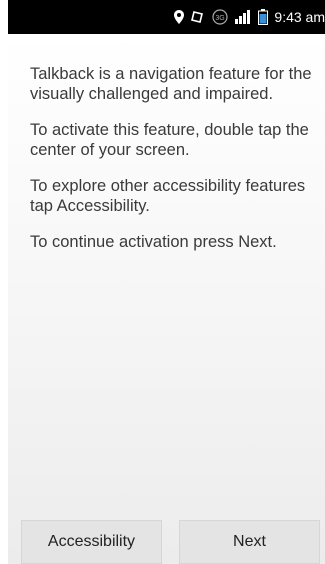  Describe the element at coordinates (179, 17) in the screenshot. I see `location-pin-icon` at that location.